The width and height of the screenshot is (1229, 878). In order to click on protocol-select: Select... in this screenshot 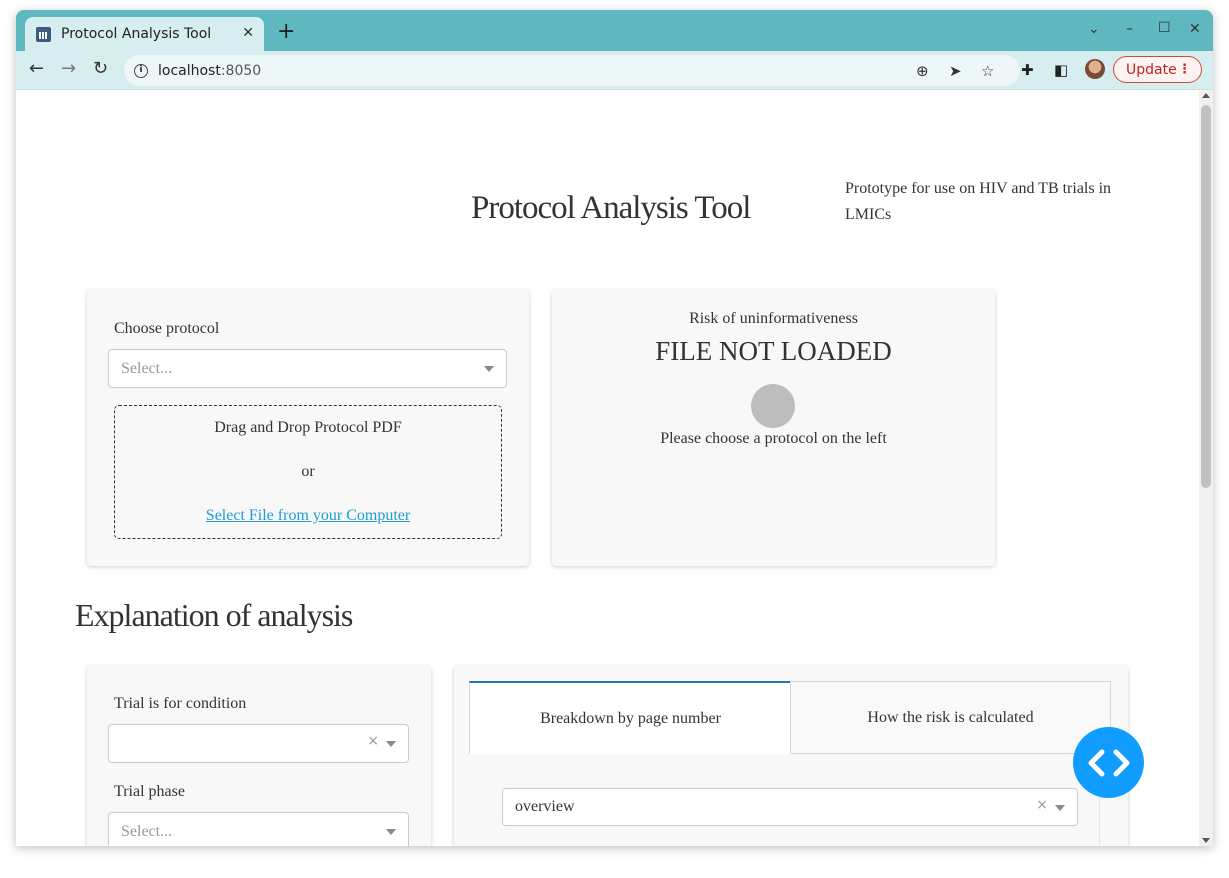, I will do `click(307, 368)`.